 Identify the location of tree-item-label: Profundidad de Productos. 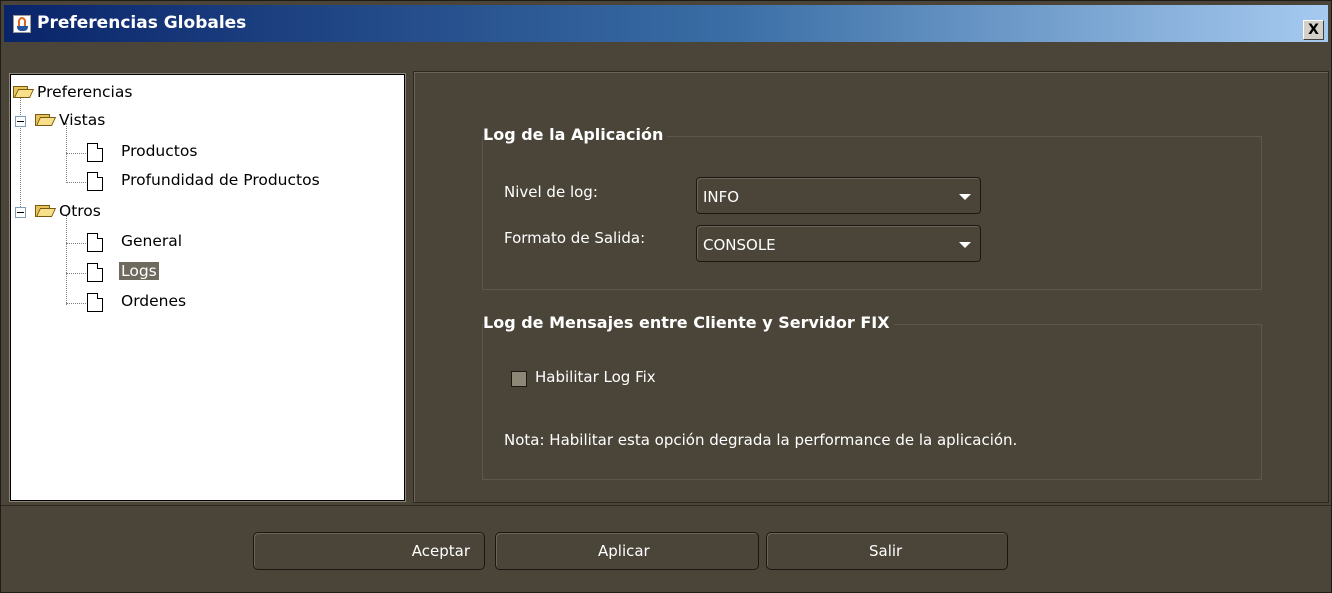
(220, 180).